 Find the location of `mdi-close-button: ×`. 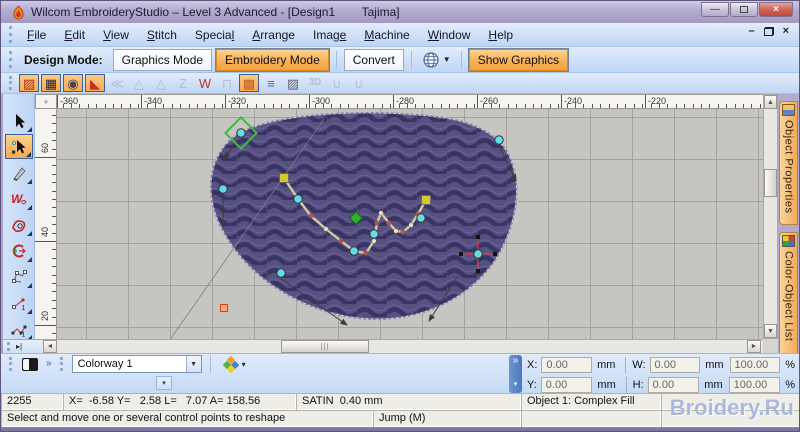

mdi-close-button: × is located at coordinates (786, 31).